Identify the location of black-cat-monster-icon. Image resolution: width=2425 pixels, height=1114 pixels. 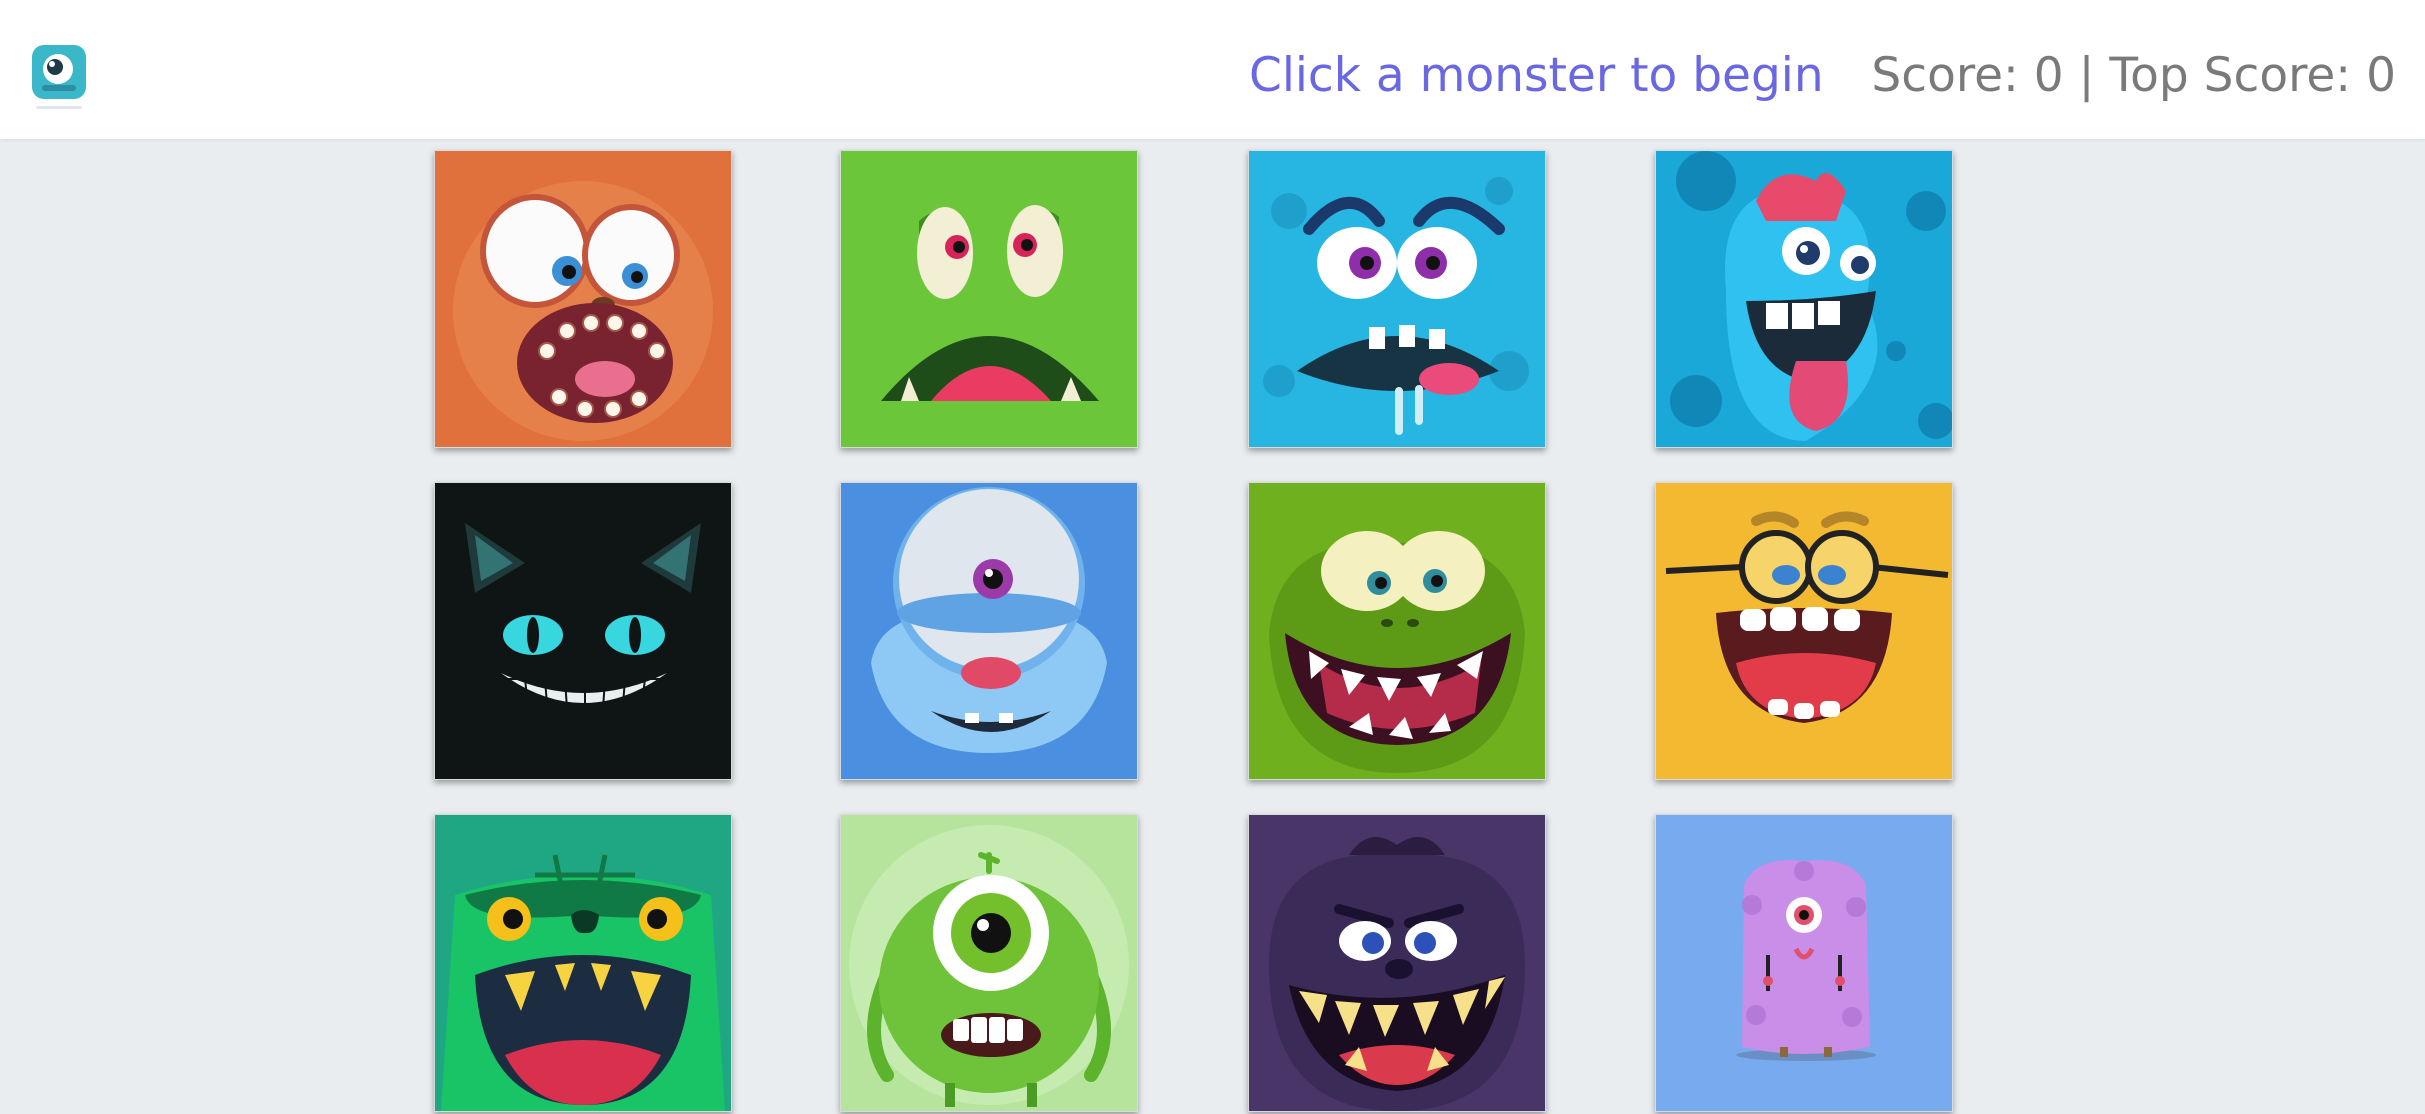
(583, 631).